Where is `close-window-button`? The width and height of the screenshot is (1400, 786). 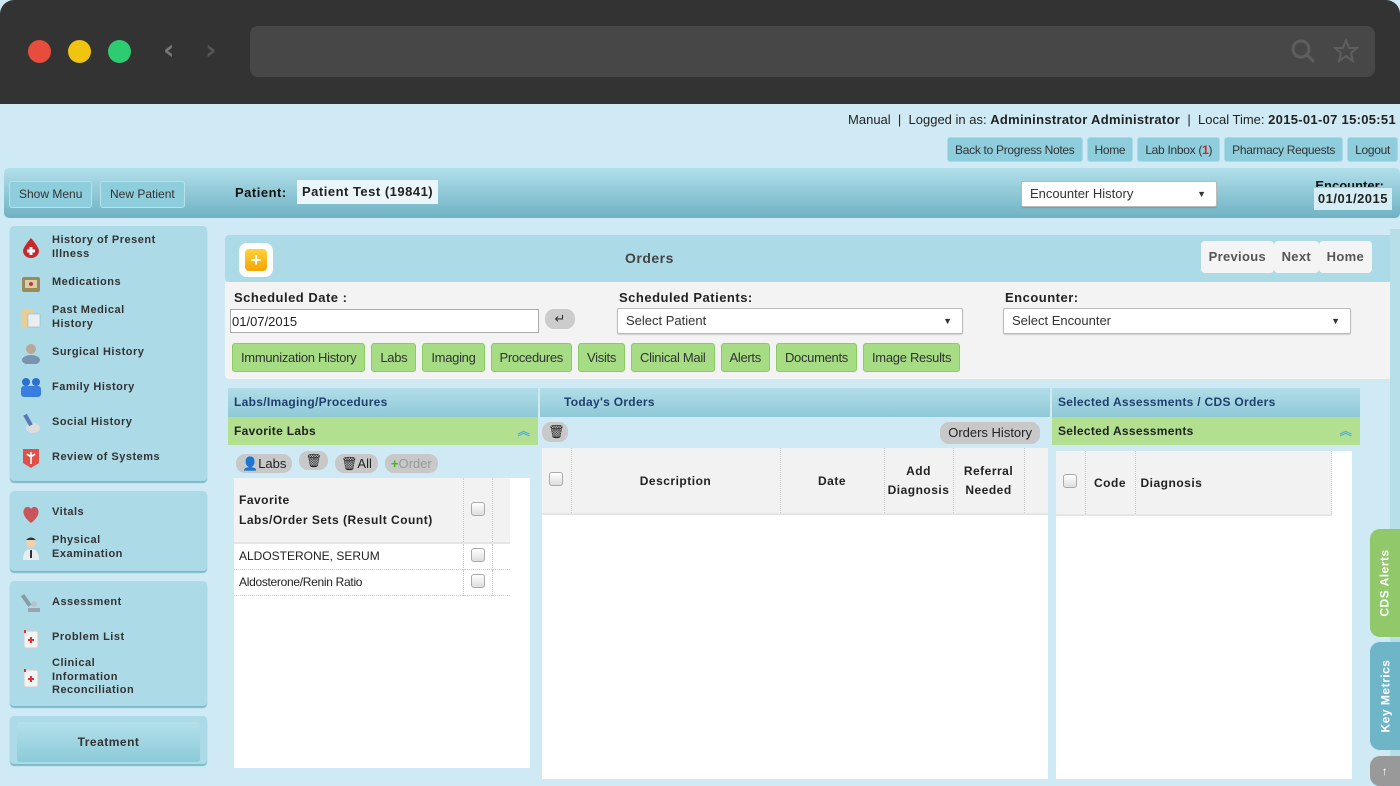 close-window-button is located at coordinates (39, 51).